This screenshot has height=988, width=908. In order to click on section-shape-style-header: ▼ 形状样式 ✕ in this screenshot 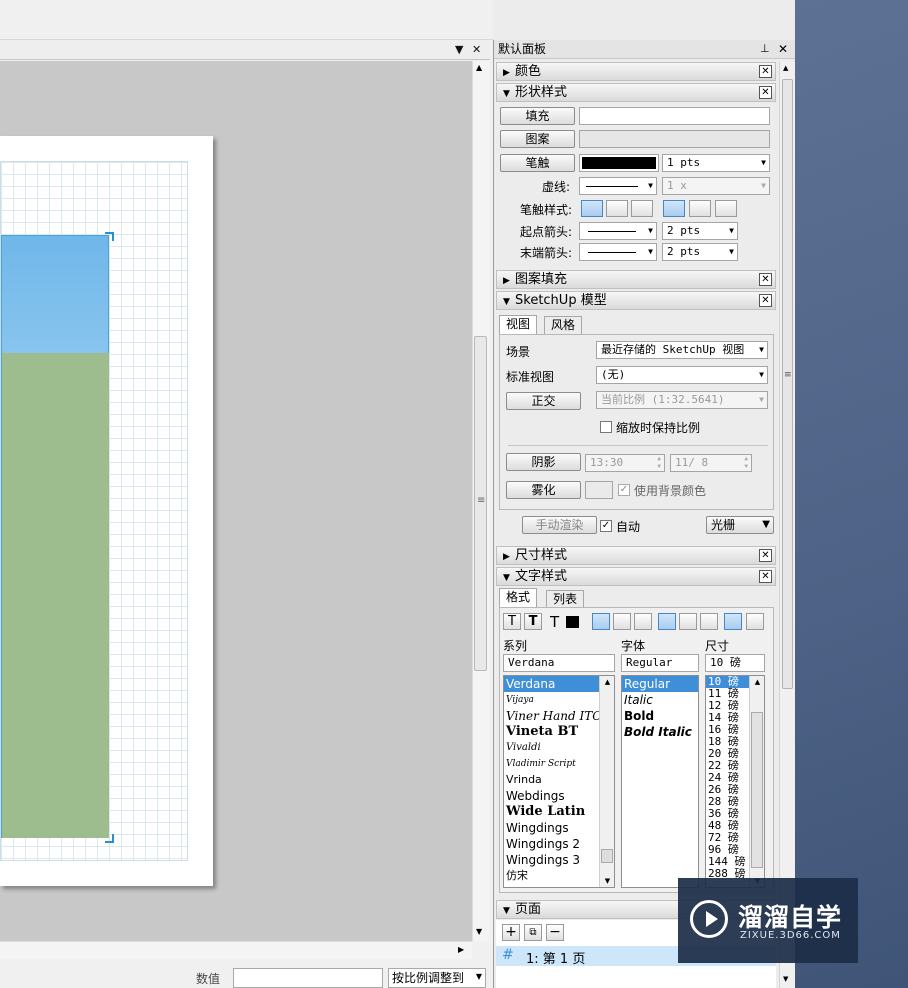, I will do `click(636, 92)`.